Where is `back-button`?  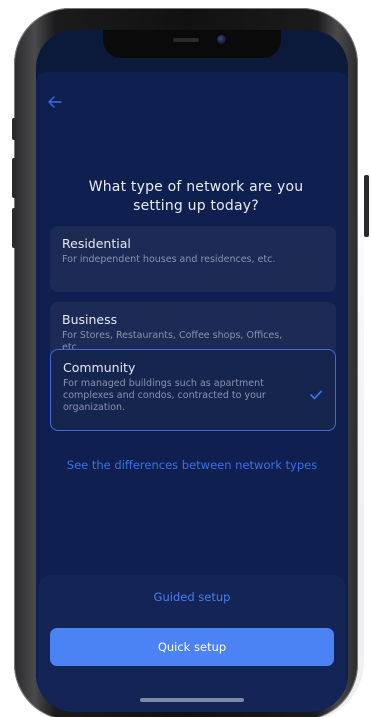
back-button is located at coordinates (57, 101).